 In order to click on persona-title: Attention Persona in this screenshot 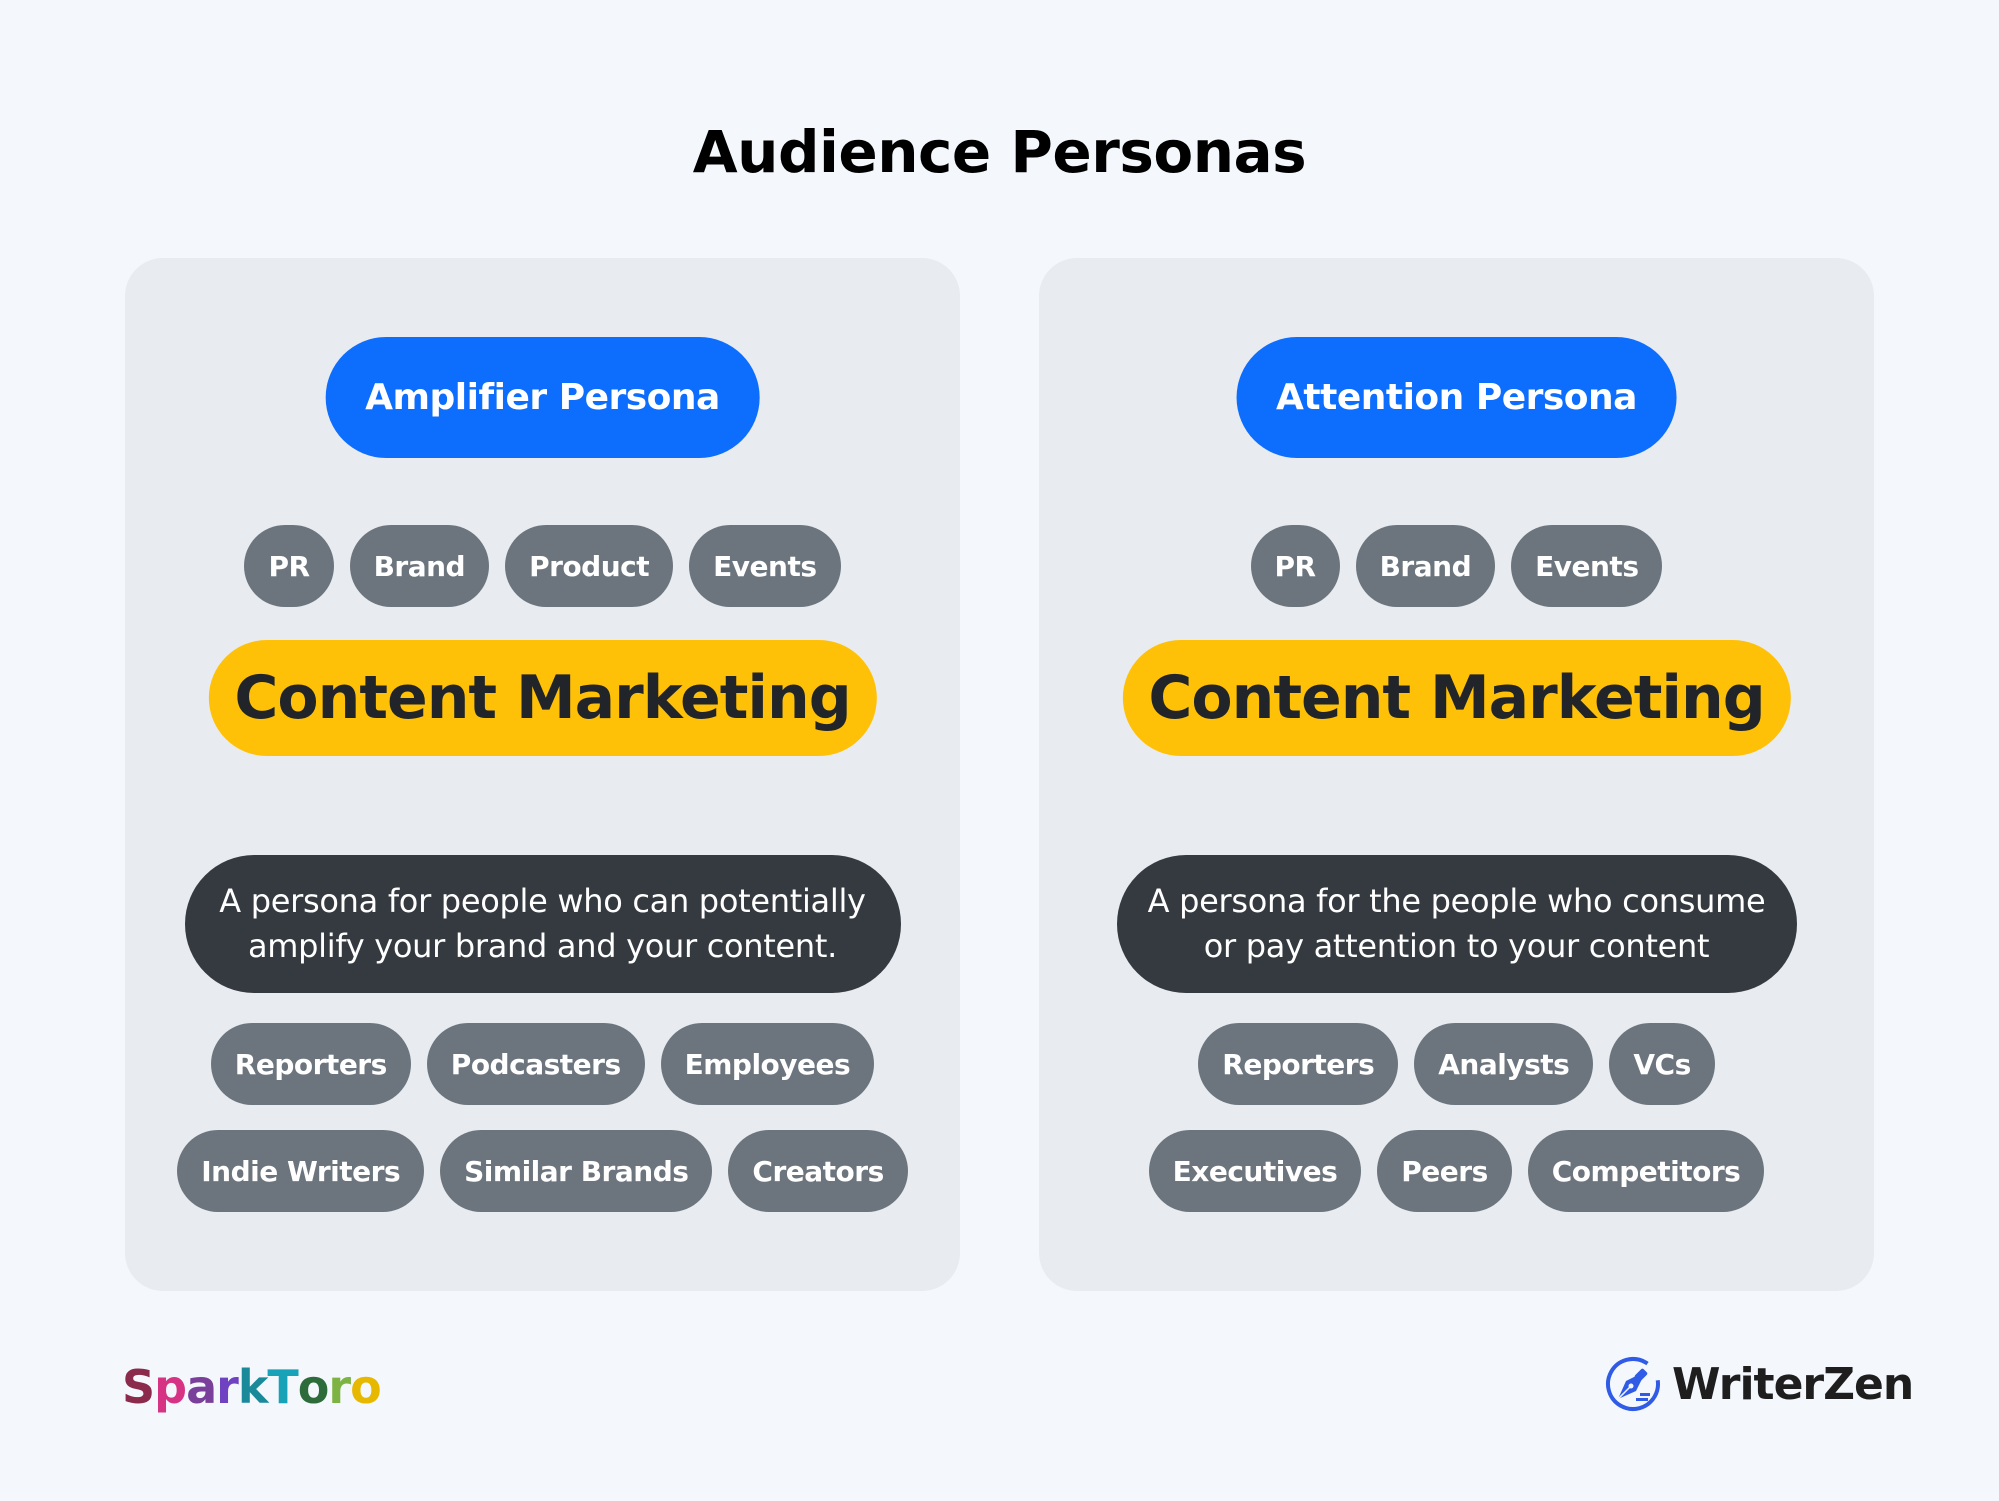, I will do `click(1456, 397)`.